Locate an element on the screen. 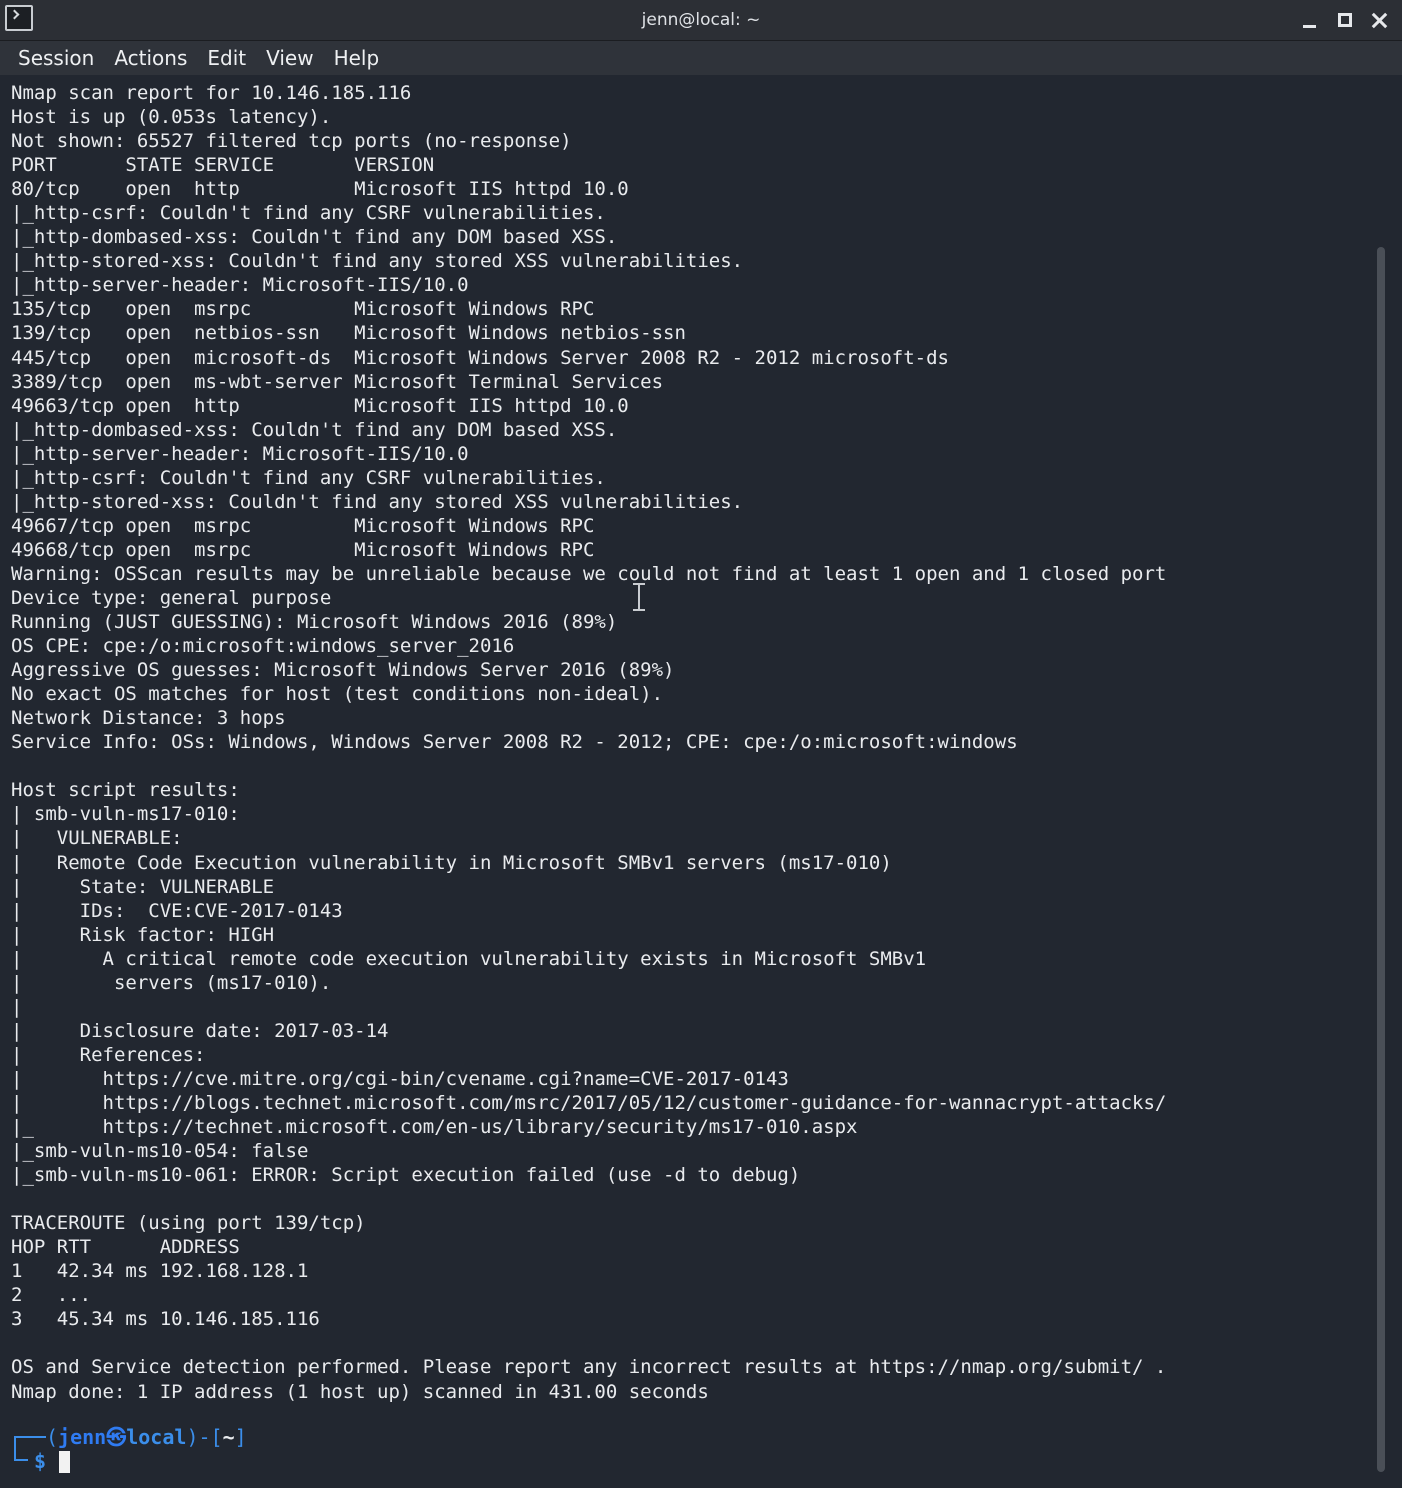 The height and width of the screenshot is (1488, 1402). shell-prompt: (jenn㉿local)-[~] $ is located at coordinates (214, 1450).